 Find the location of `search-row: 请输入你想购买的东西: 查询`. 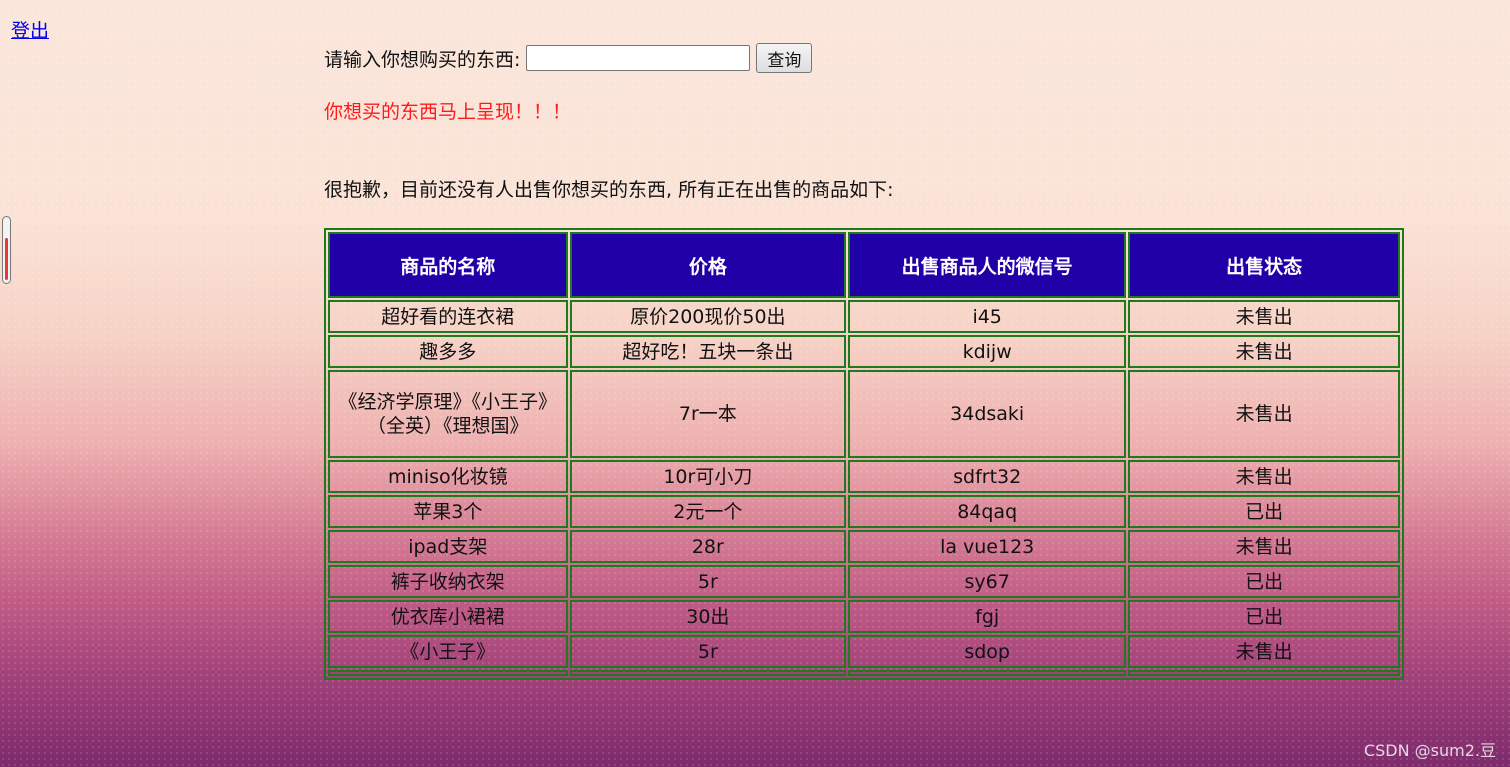

search-row: 请输入你想购买的东西: 查询 is located at coordinates (568, 58).